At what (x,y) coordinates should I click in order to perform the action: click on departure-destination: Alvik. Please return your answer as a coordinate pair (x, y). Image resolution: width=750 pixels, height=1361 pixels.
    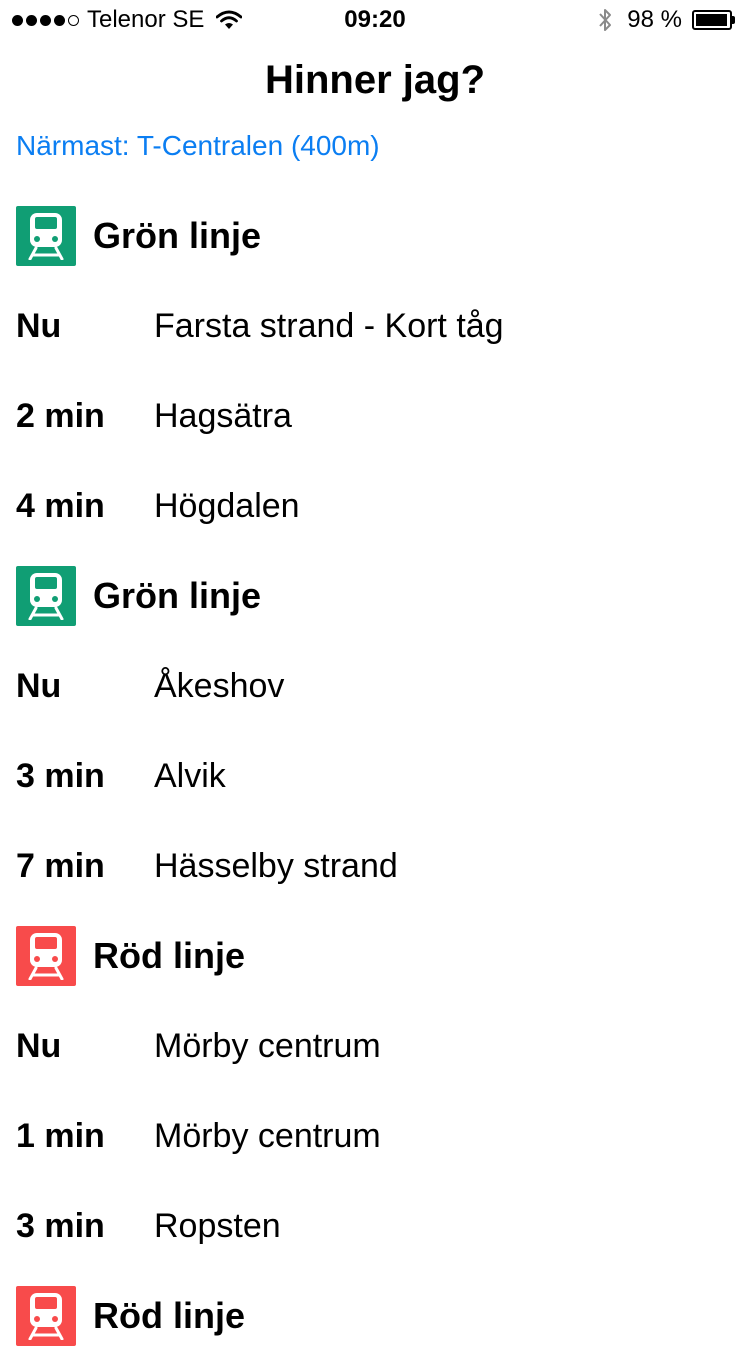
    Looking at the image, I should click on (190, 775).